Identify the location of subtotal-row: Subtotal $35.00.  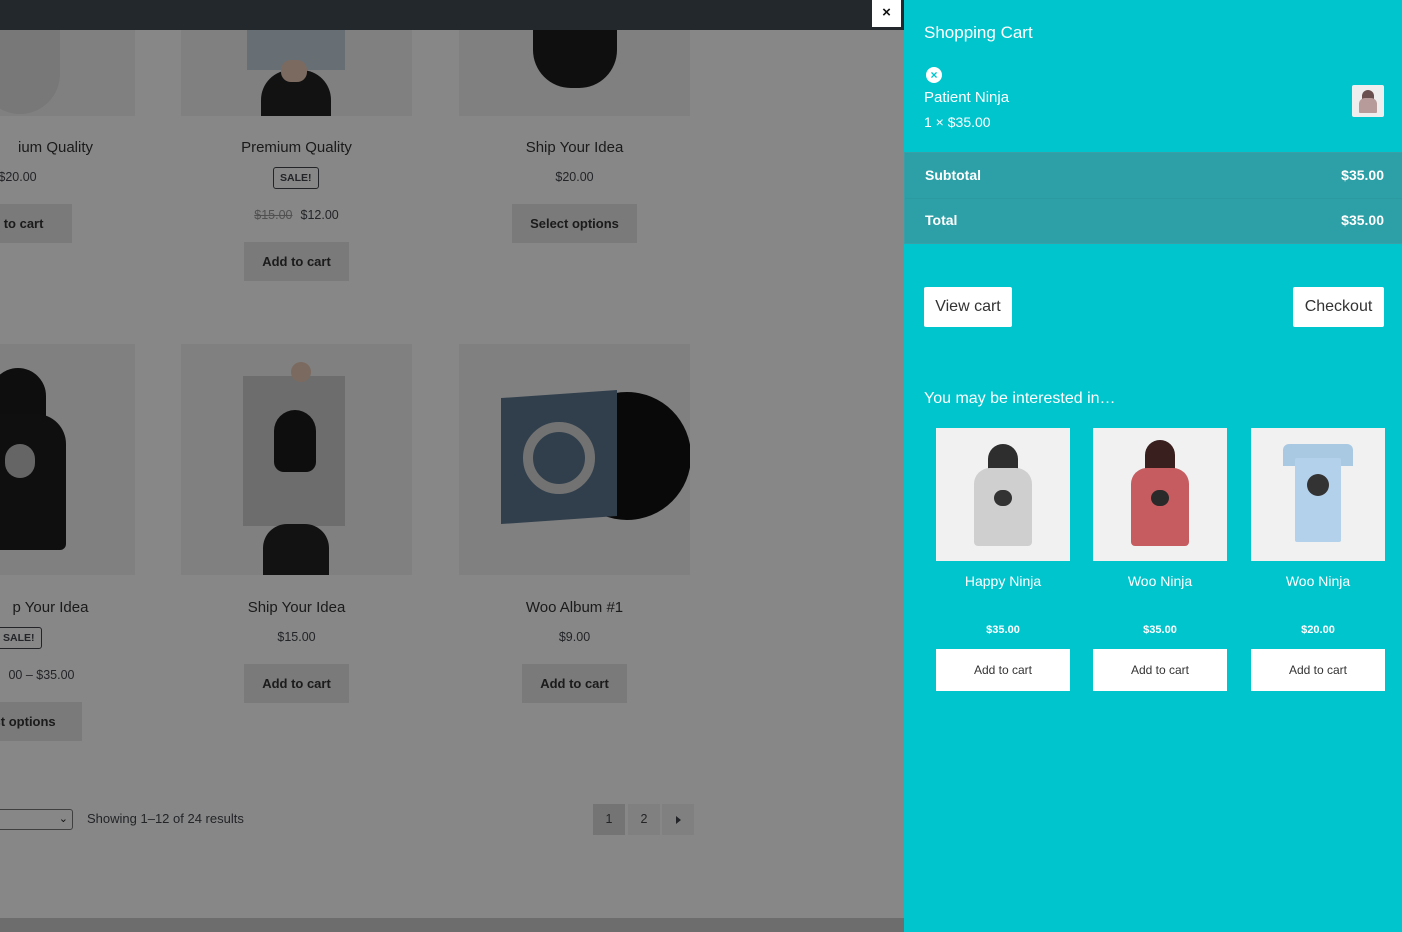
(1154, 175).